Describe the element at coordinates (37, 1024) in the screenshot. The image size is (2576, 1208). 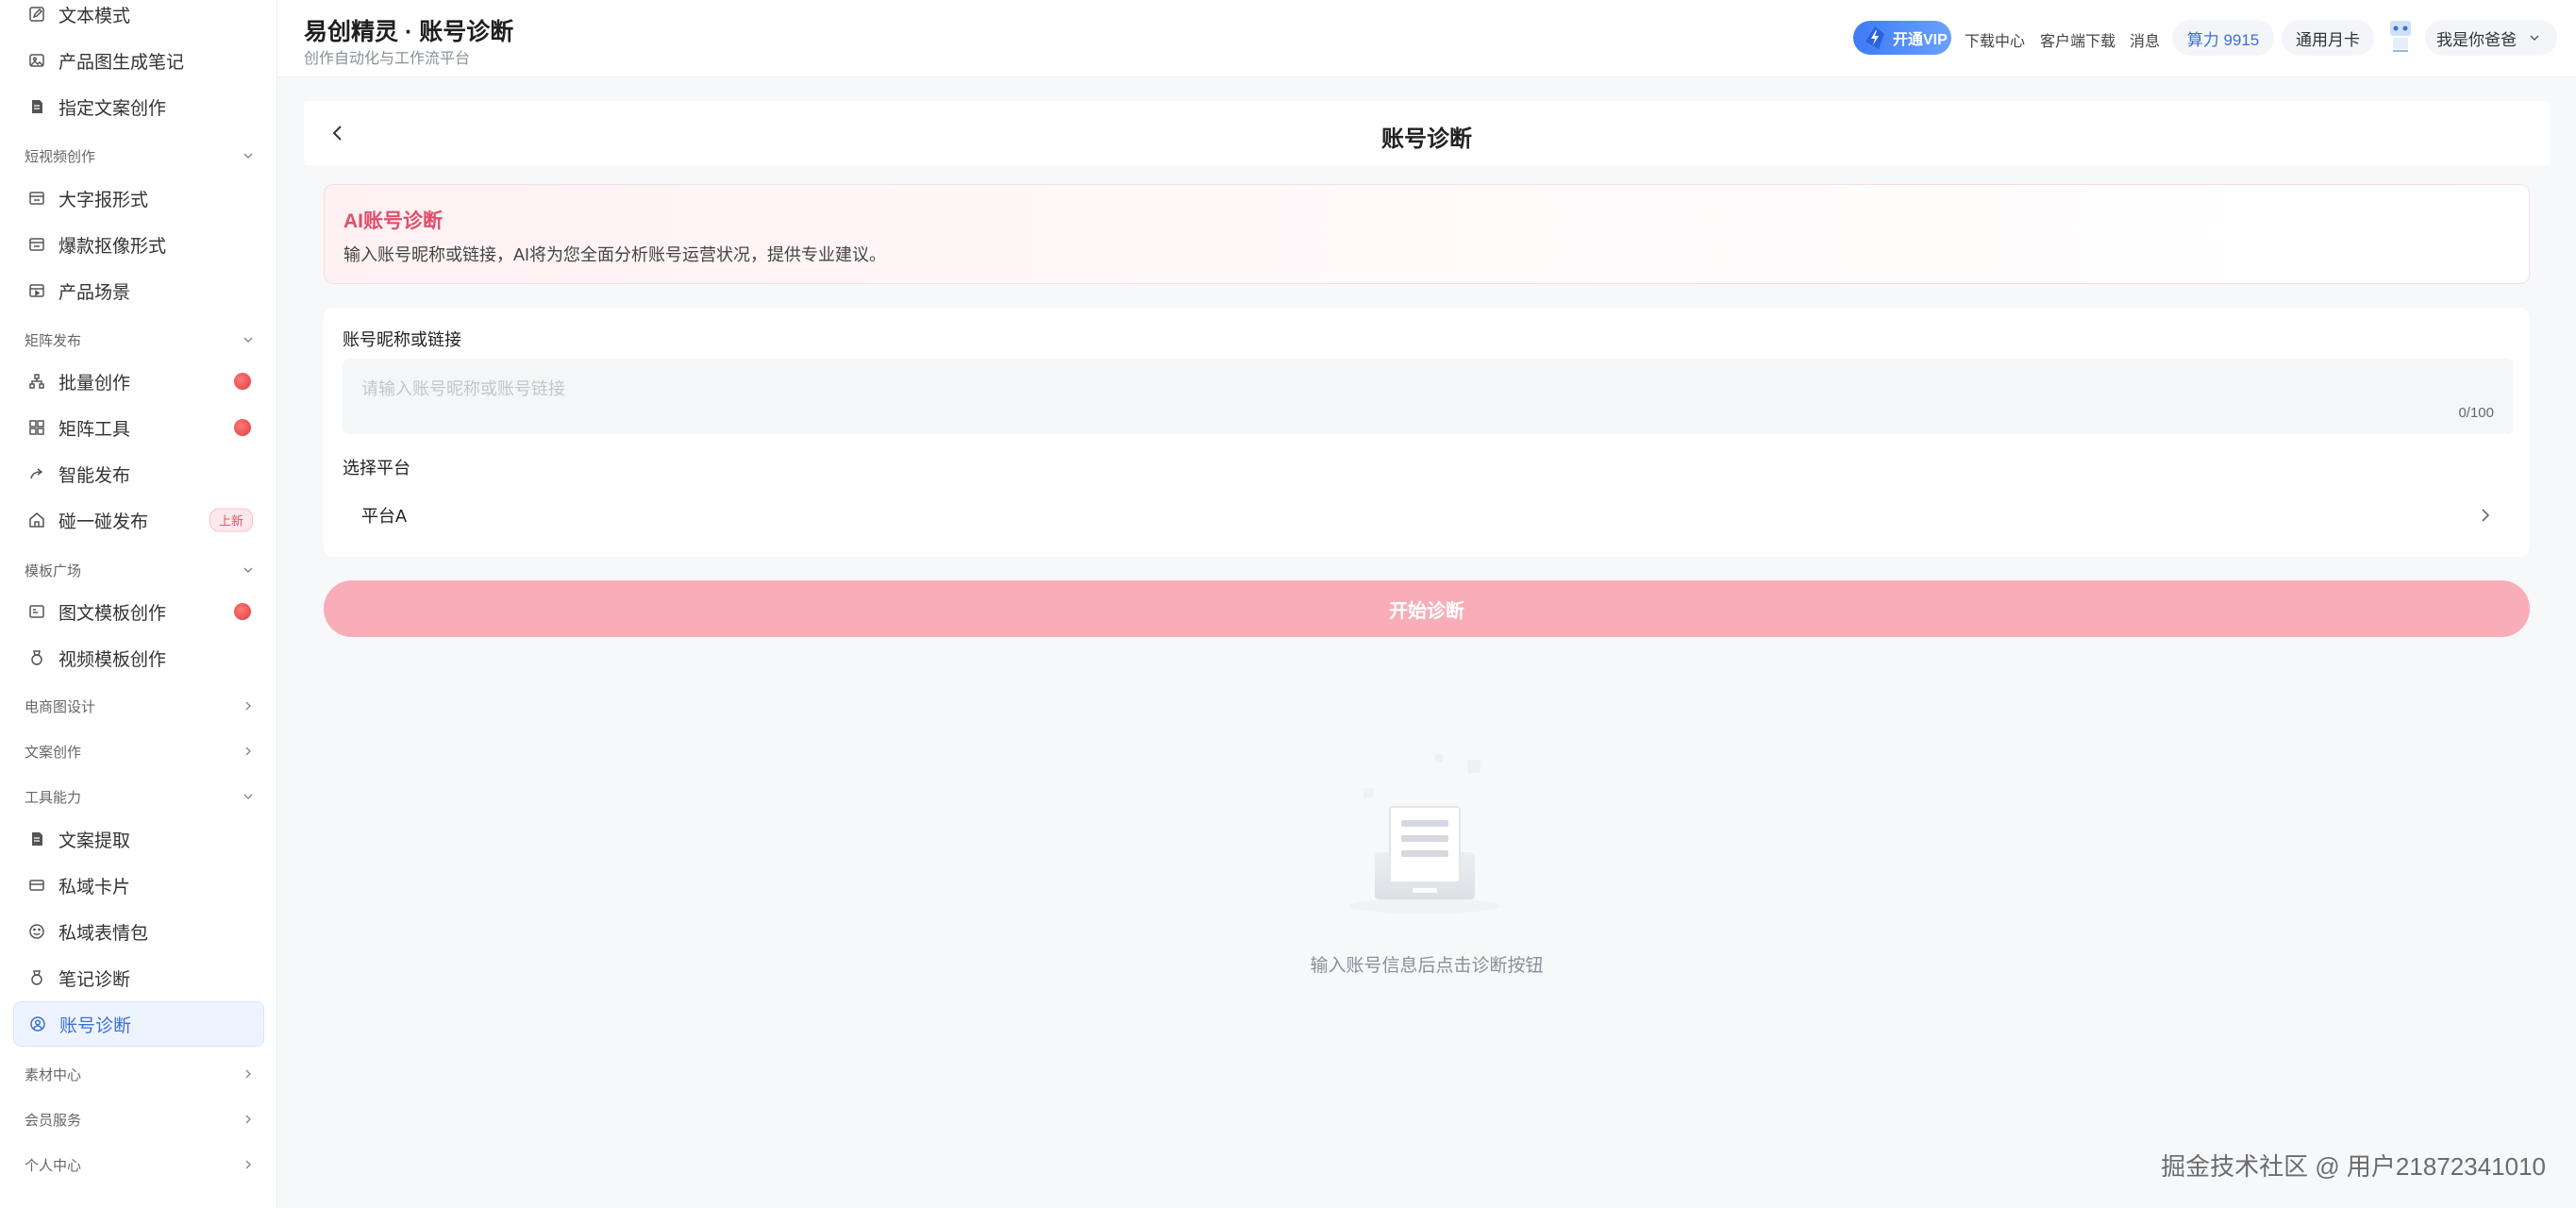
I see `user-circle-icon` at that location.